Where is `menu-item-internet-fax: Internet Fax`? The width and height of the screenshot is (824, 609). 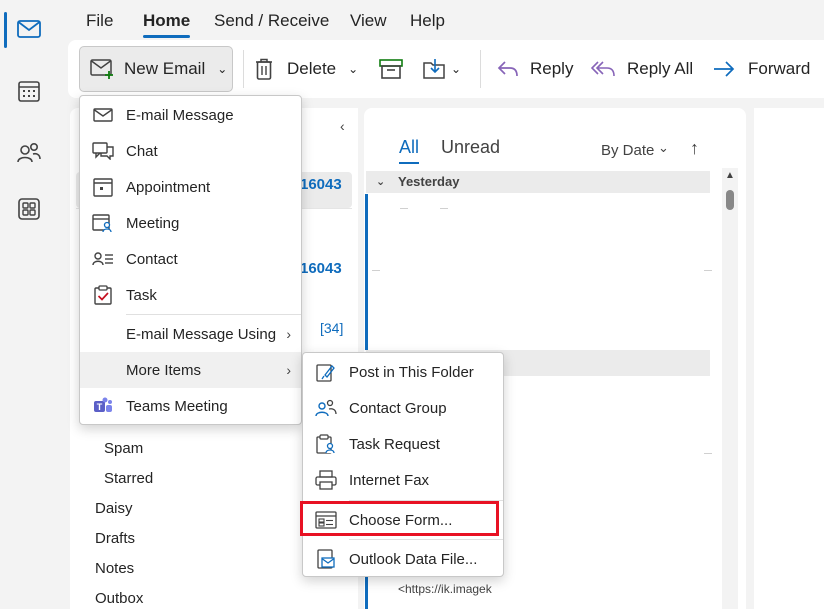 menu-item-internet-fax: Internet Fax is located at coordinates (403, 480).